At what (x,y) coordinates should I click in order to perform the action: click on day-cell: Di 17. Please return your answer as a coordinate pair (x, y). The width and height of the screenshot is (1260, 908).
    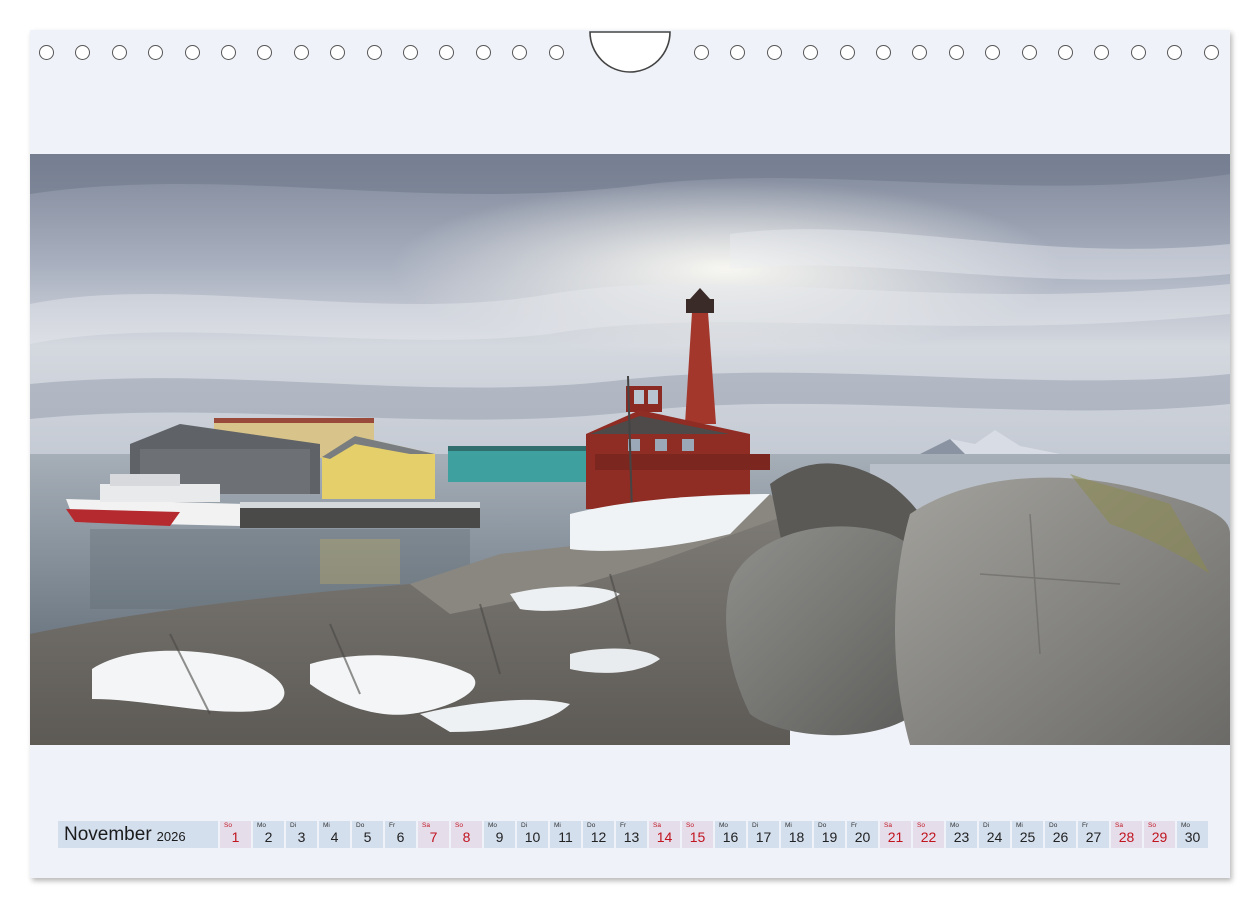
    Looking at the image, I should click on (763, 834).